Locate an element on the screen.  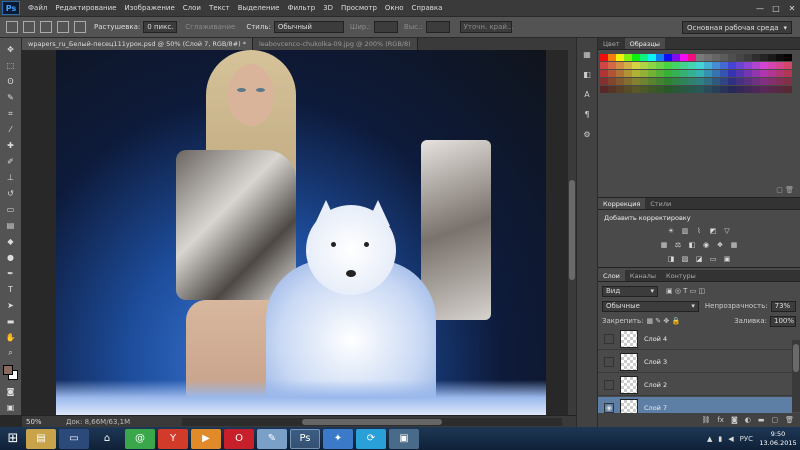
horizontal-scroll-thumb is located at coordinates (372, 422).